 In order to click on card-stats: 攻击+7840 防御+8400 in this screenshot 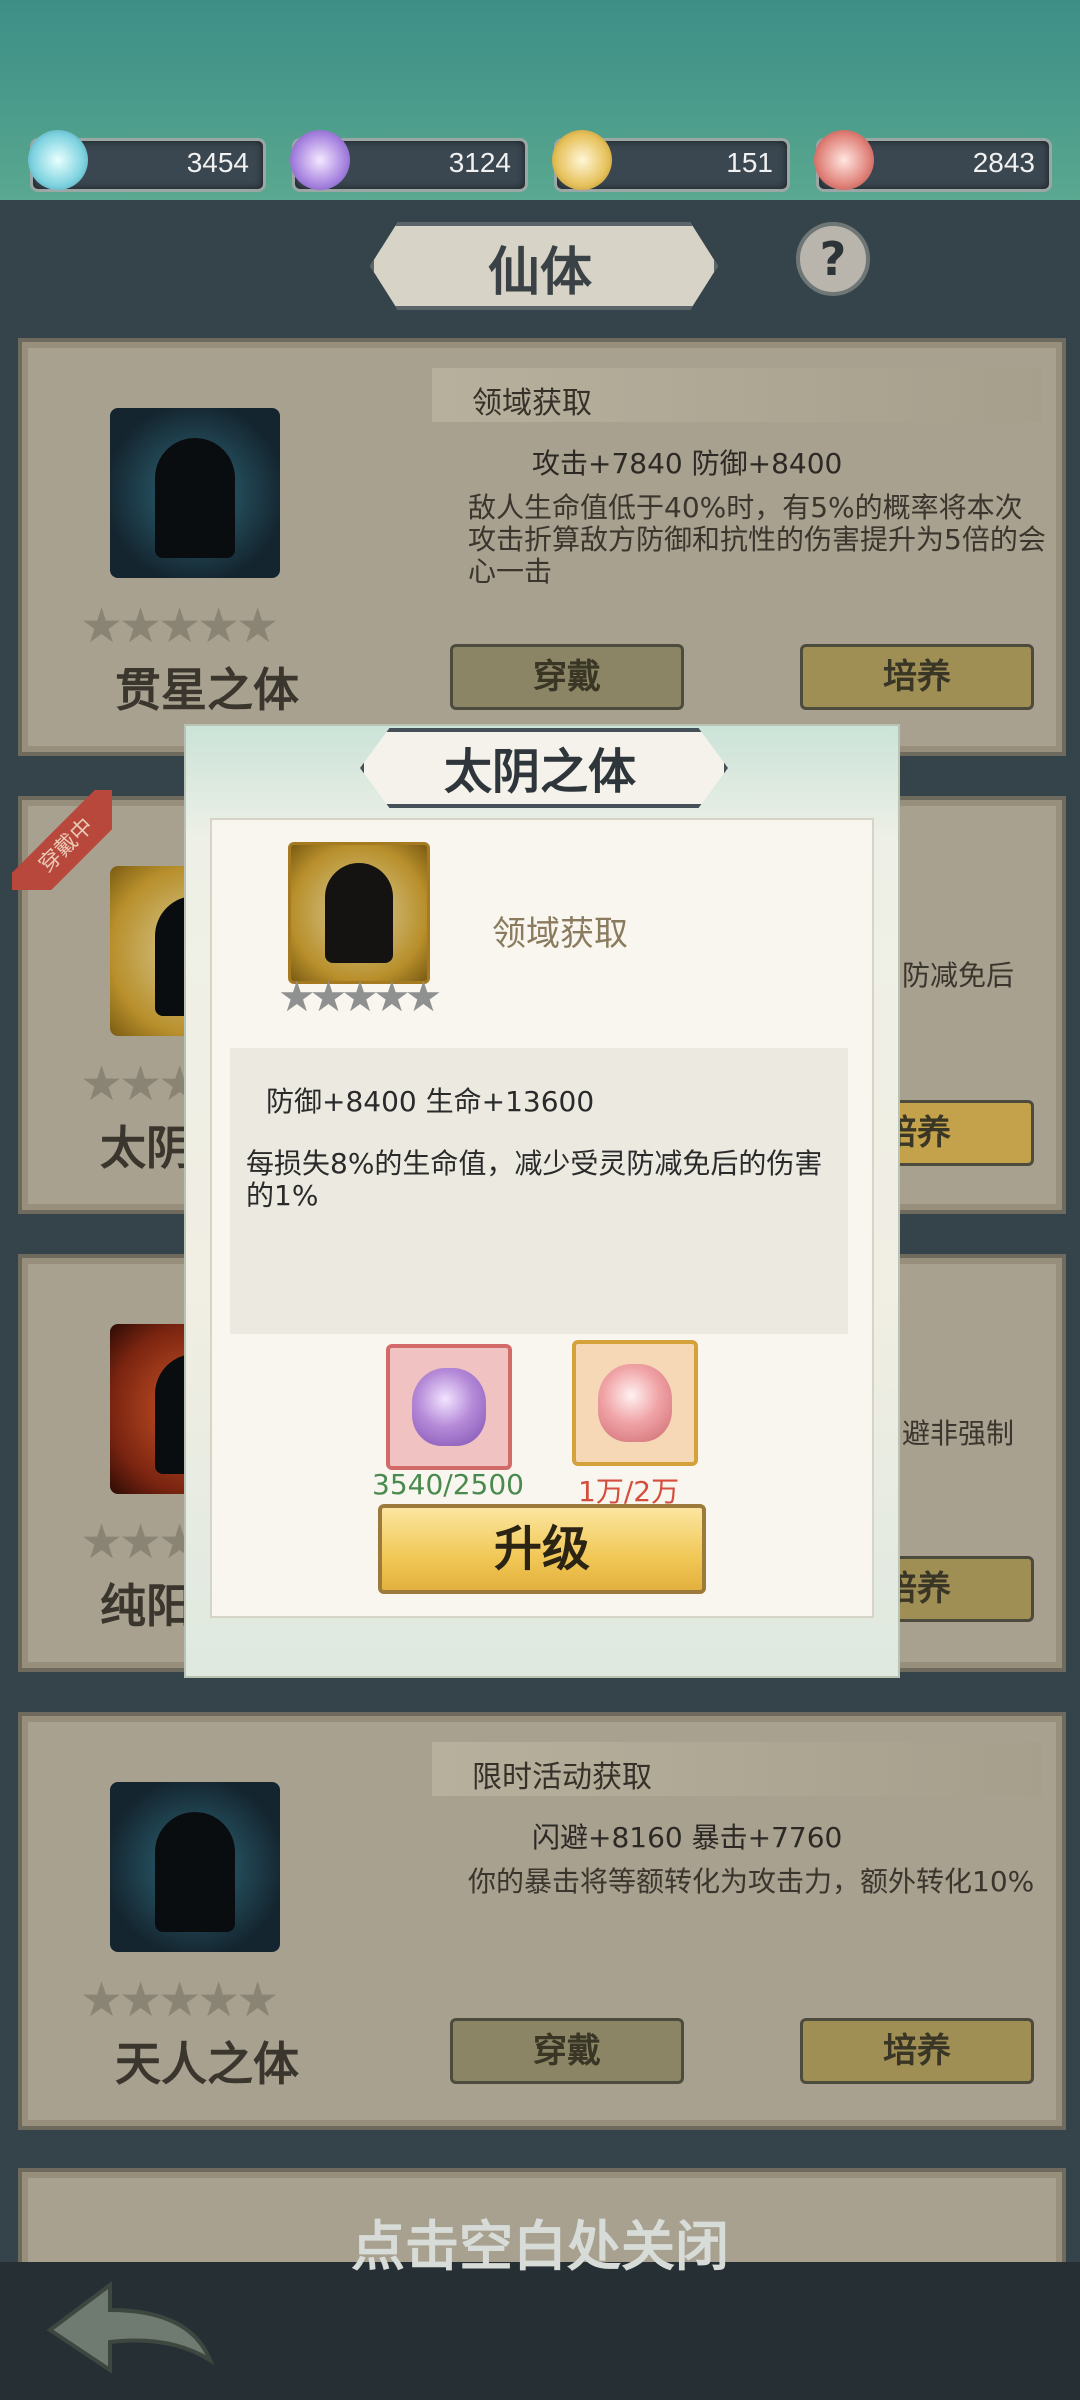, I will do `click(687, 463)`.